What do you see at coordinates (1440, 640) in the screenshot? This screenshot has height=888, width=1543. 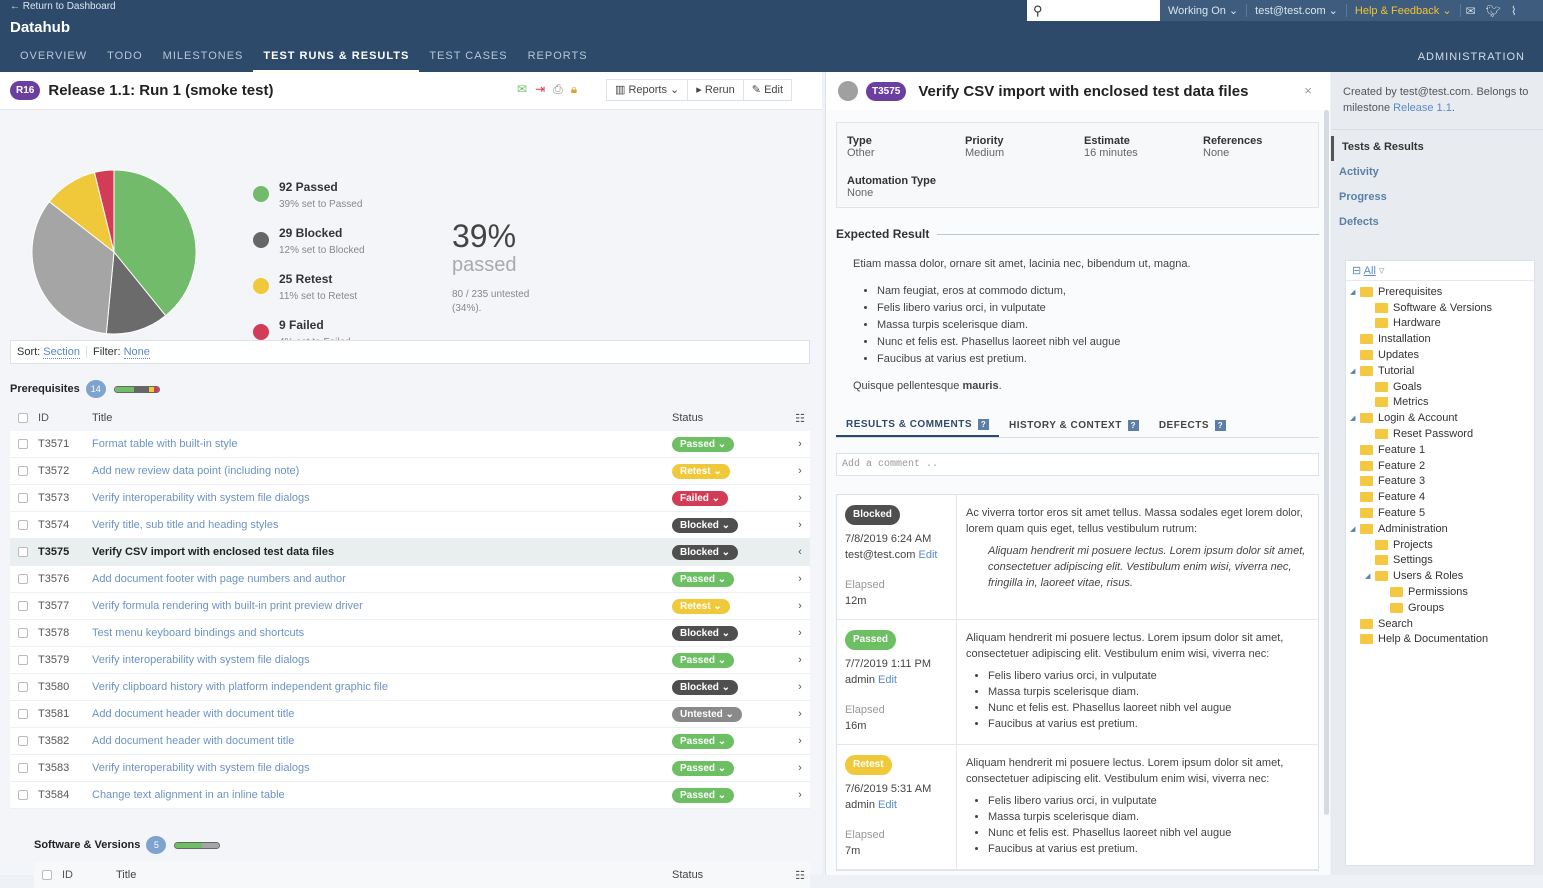 I see `tree-node: Help & Documentation` at bounding box center [1440, 640].